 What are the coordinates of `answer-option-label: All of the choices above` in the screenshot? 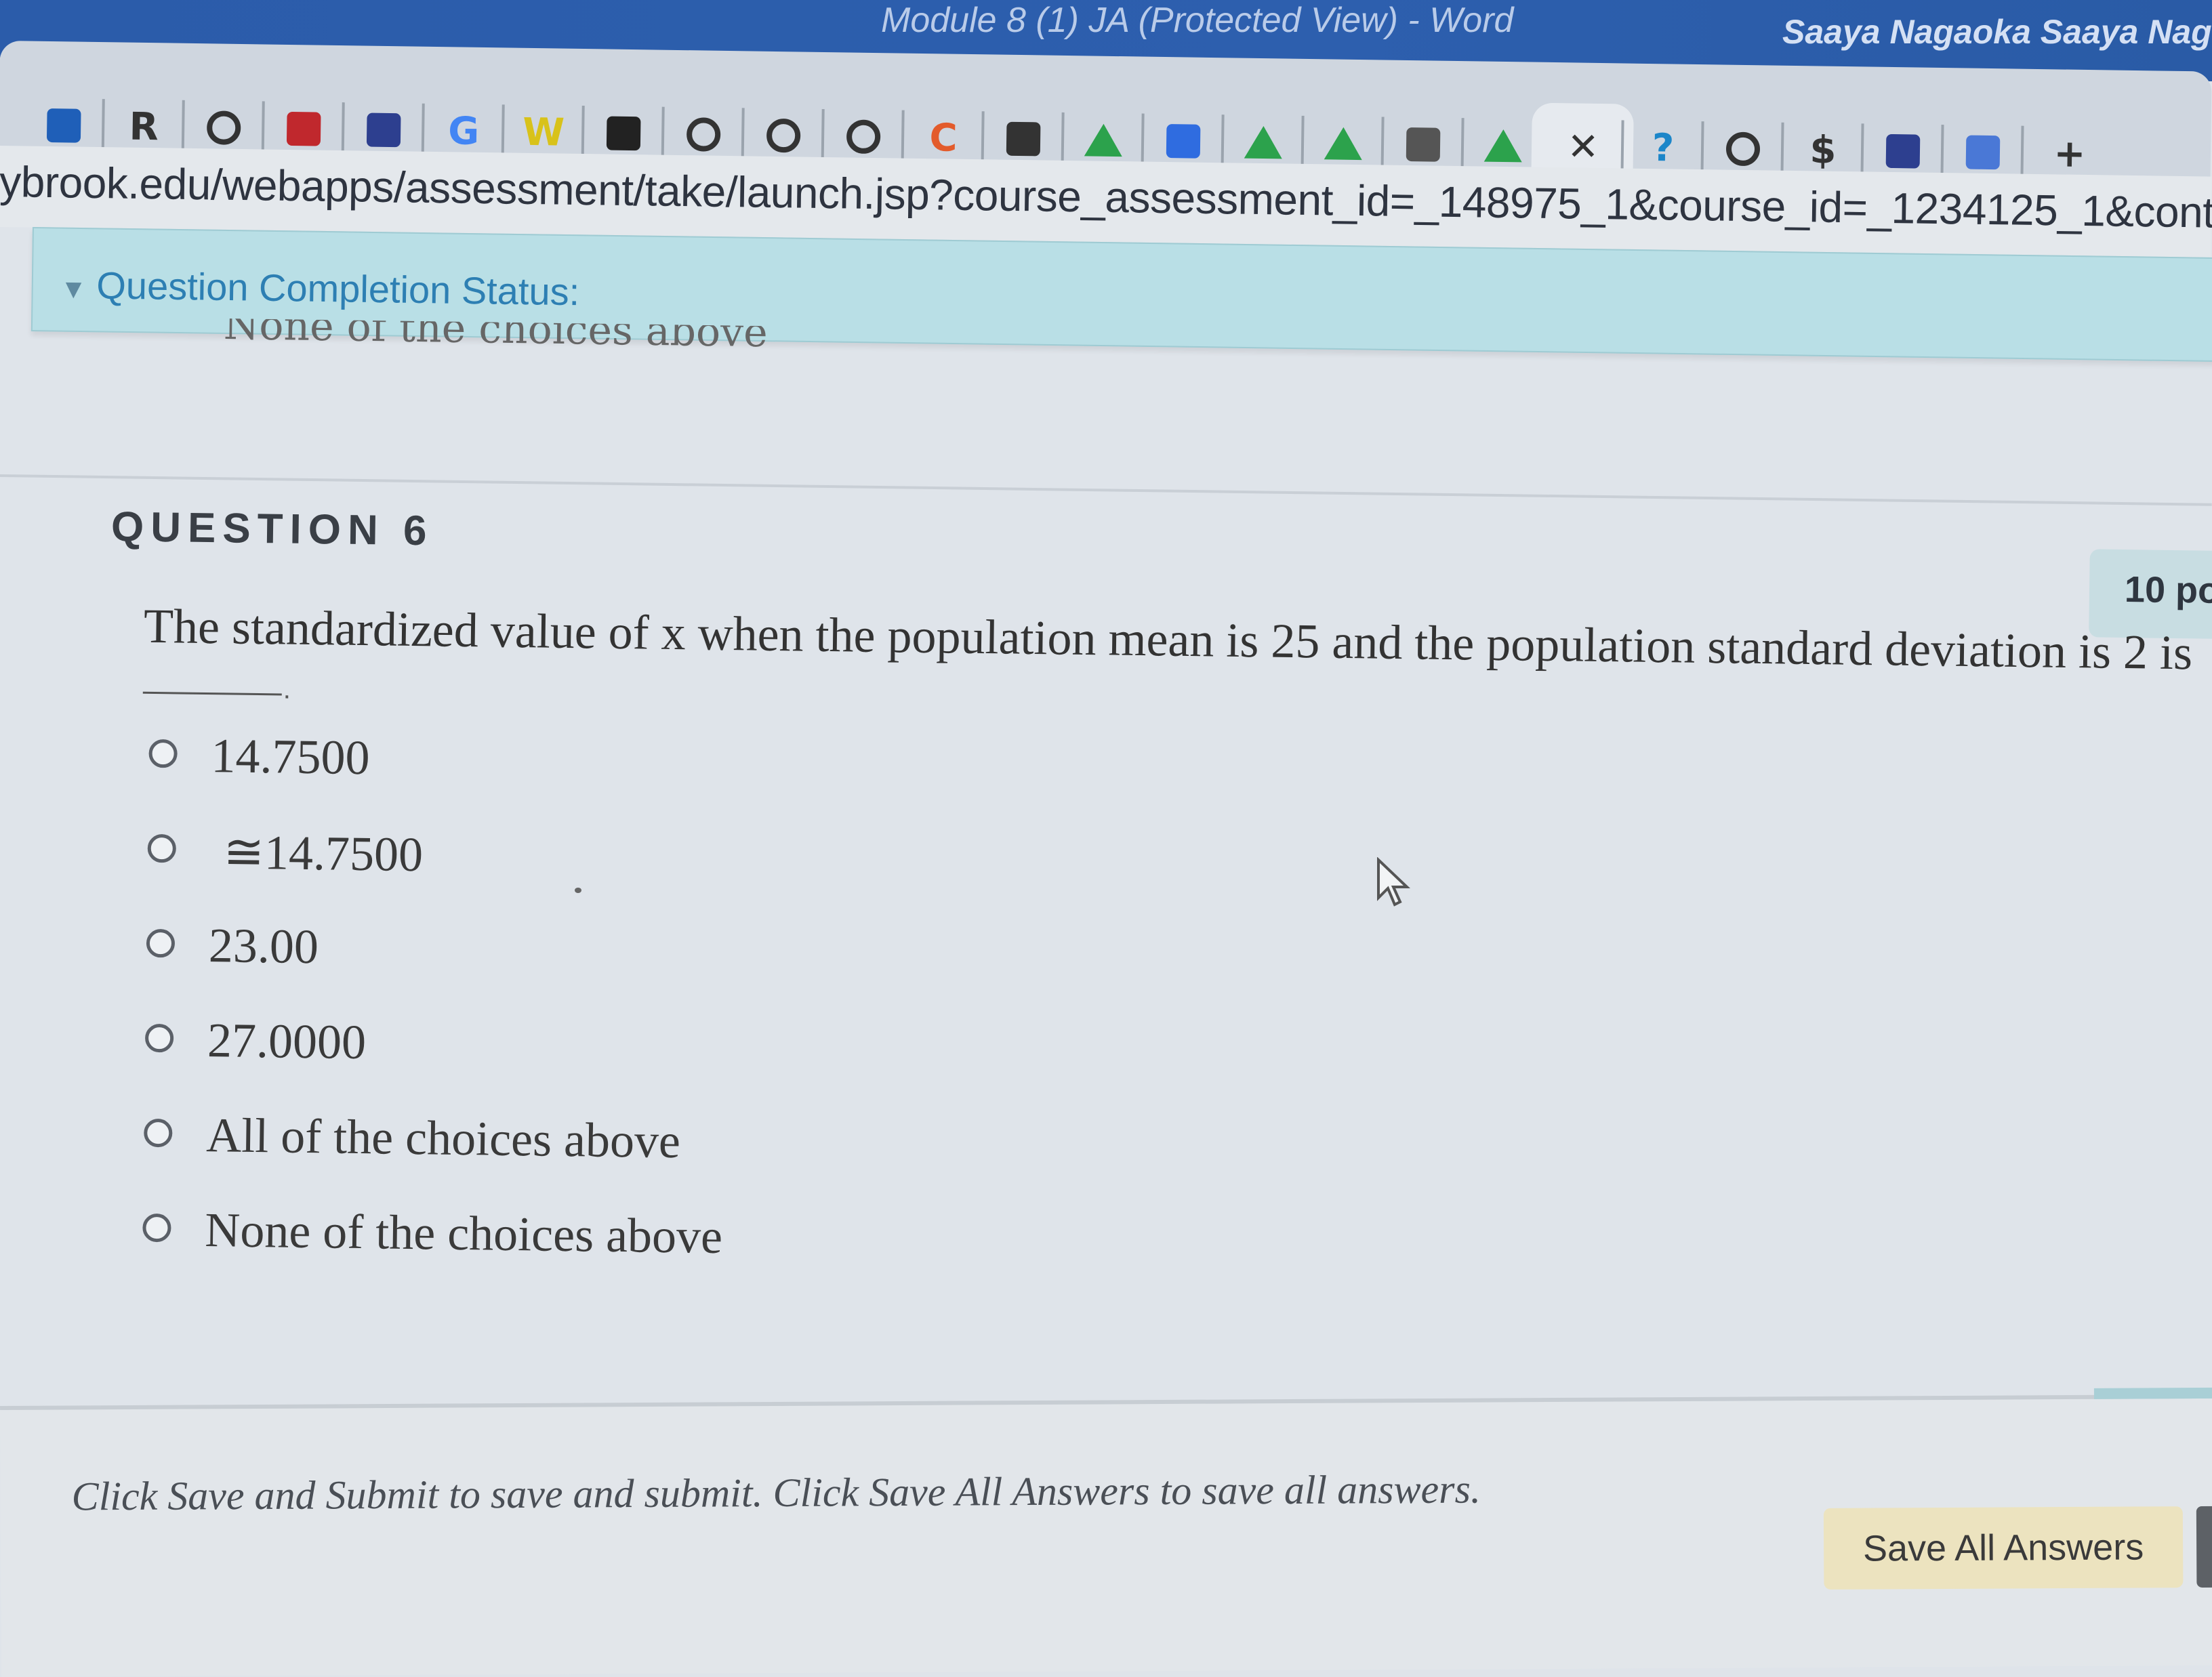 It's located at (444, 1138).